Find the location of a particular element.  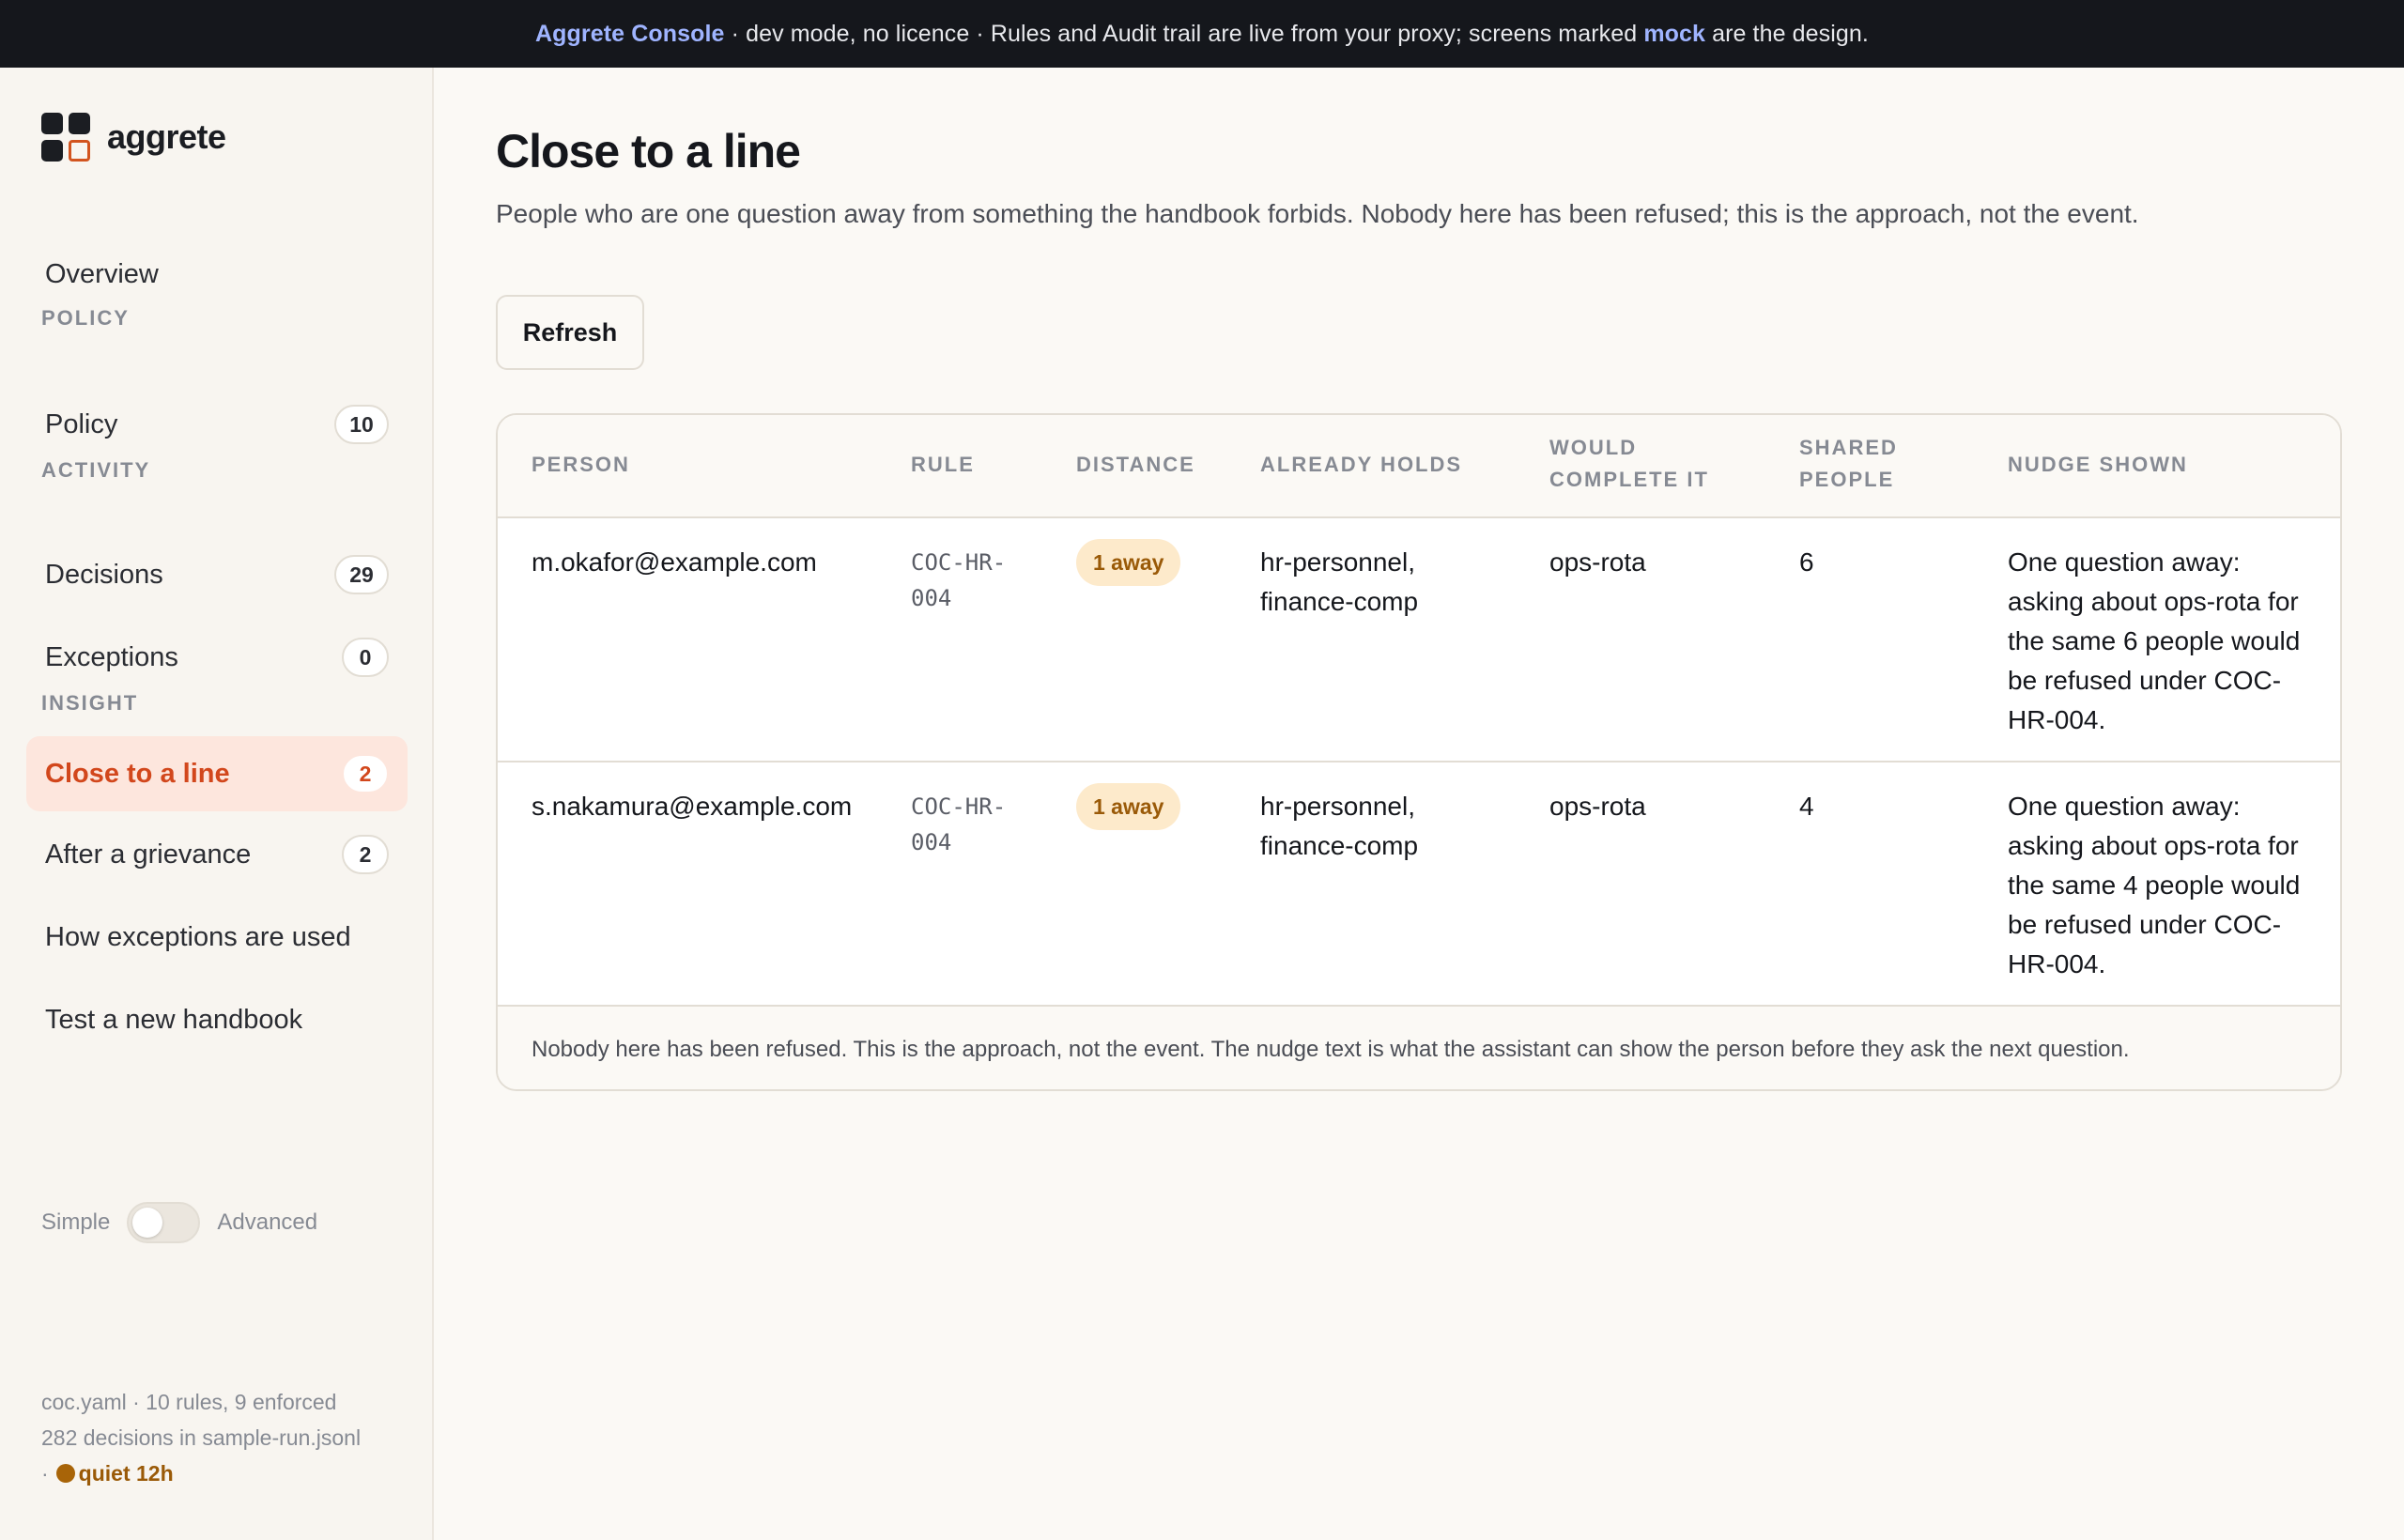

count-badge: 10 is located at coordinates (361, 424).